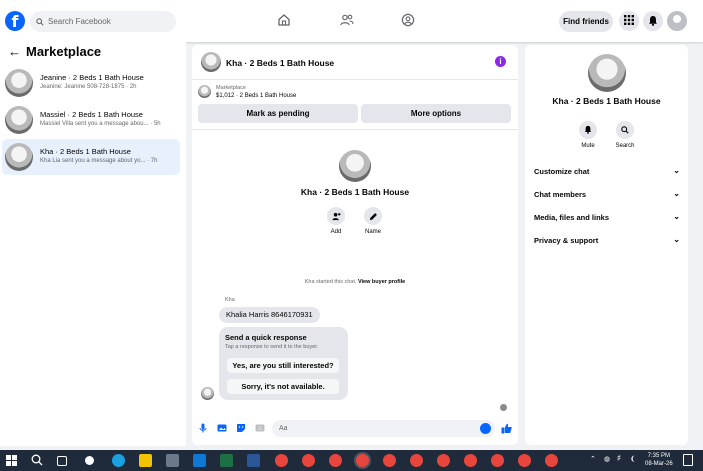 The width and height of the screenshot is (703, 471). I want to click on profile-avatar, so click(677, 21).